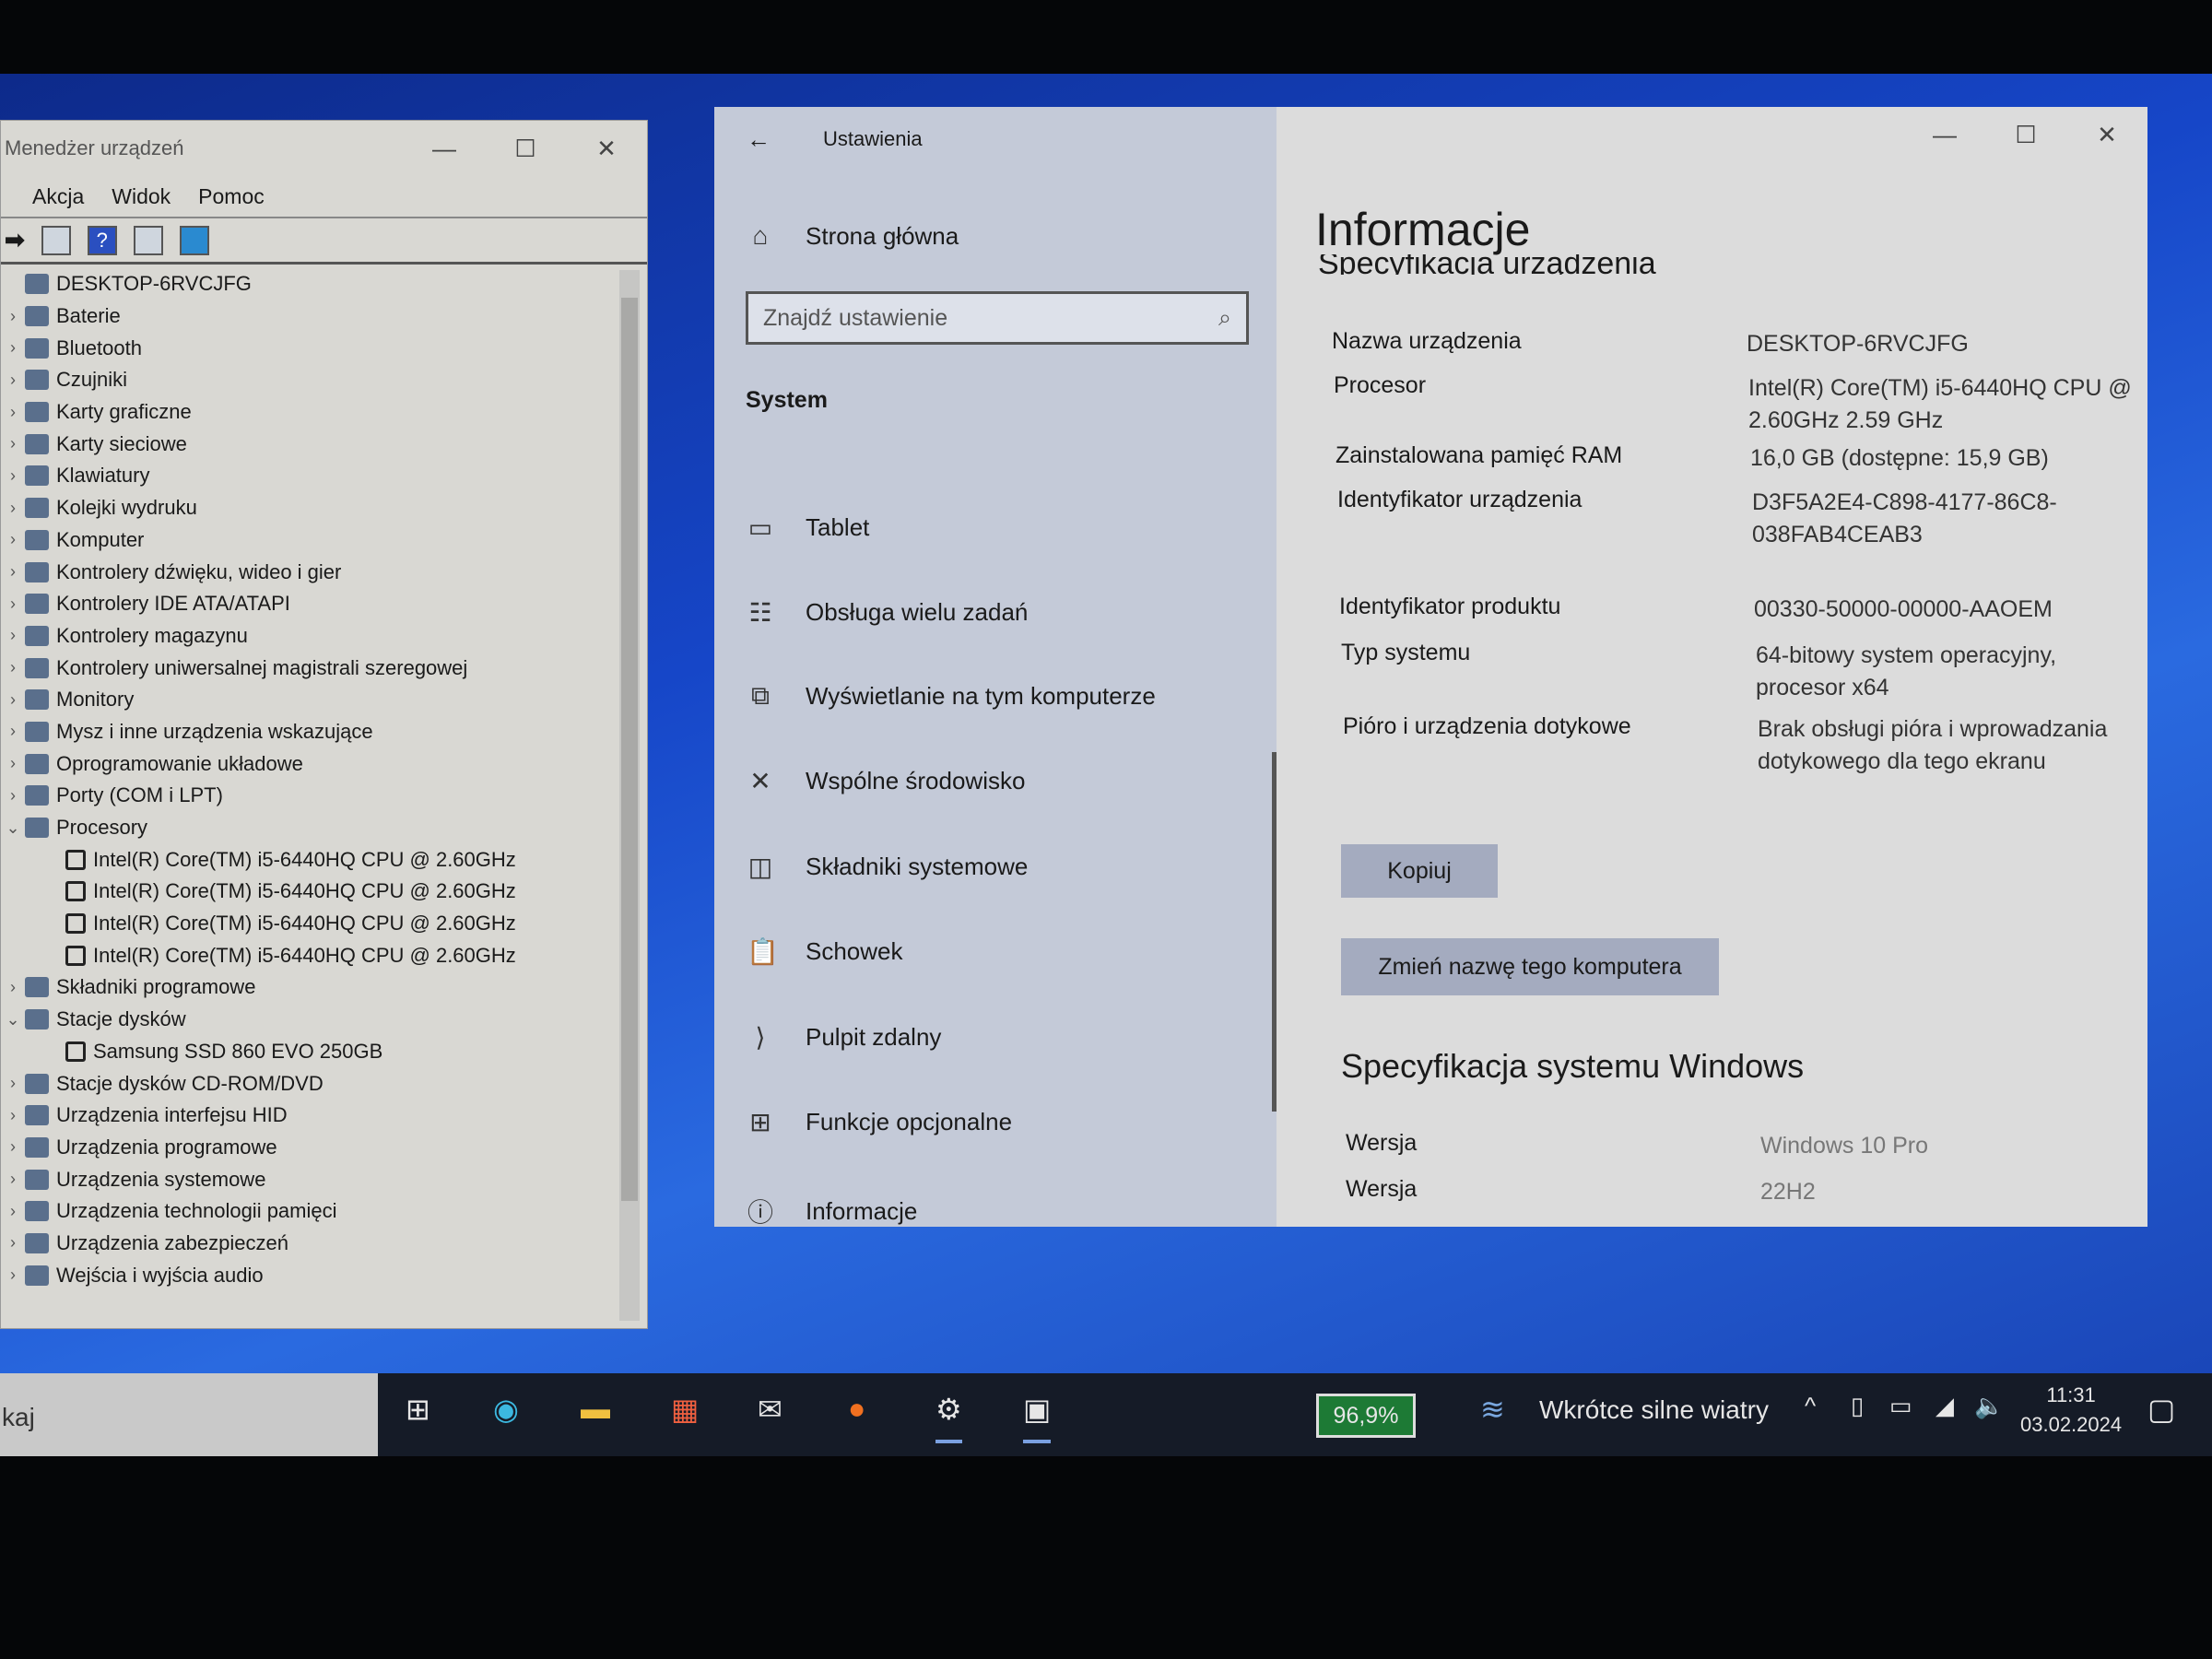 The height and width of the screenshot is (1659, 2212). I want to click on properties-icon, so click(56, 240).